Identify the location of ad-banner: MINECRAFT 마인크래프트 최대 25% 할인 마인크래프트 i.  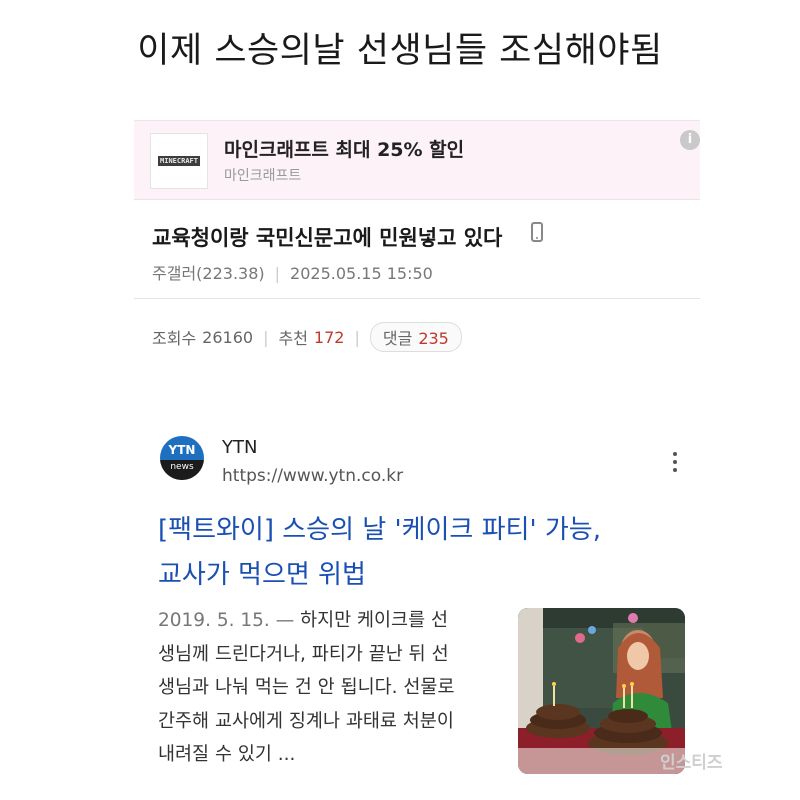
(417, 160).